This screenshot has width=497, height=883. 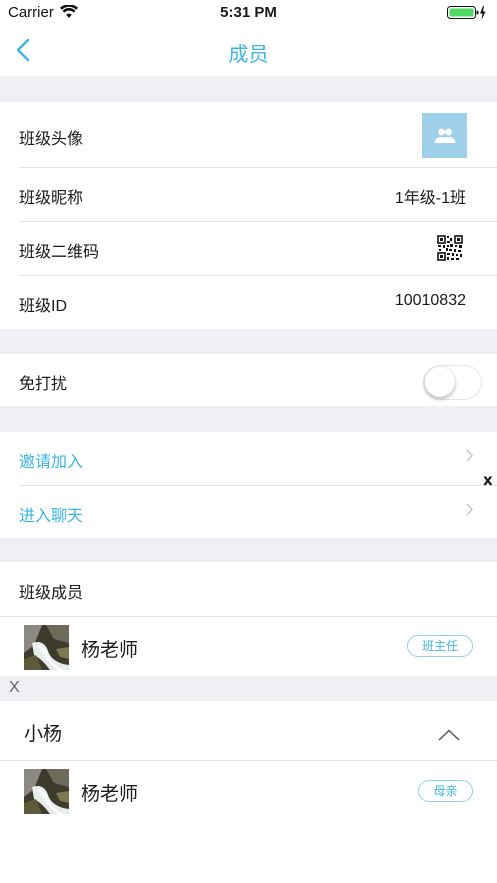 What do you see at coordinates (248, 589) in the screenshot?
I see `members-header-row: 班级成员` at bounding box center [248, 589].